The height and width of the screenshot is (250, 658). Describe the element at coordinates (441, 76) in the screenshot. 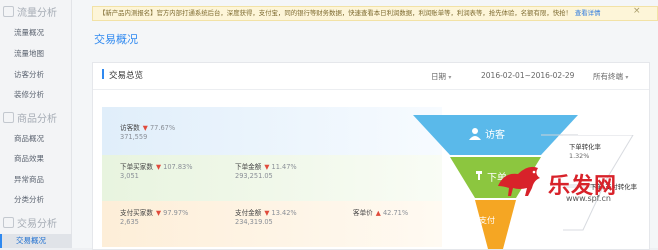

I see `date-label: 日期 ▾` at that location.